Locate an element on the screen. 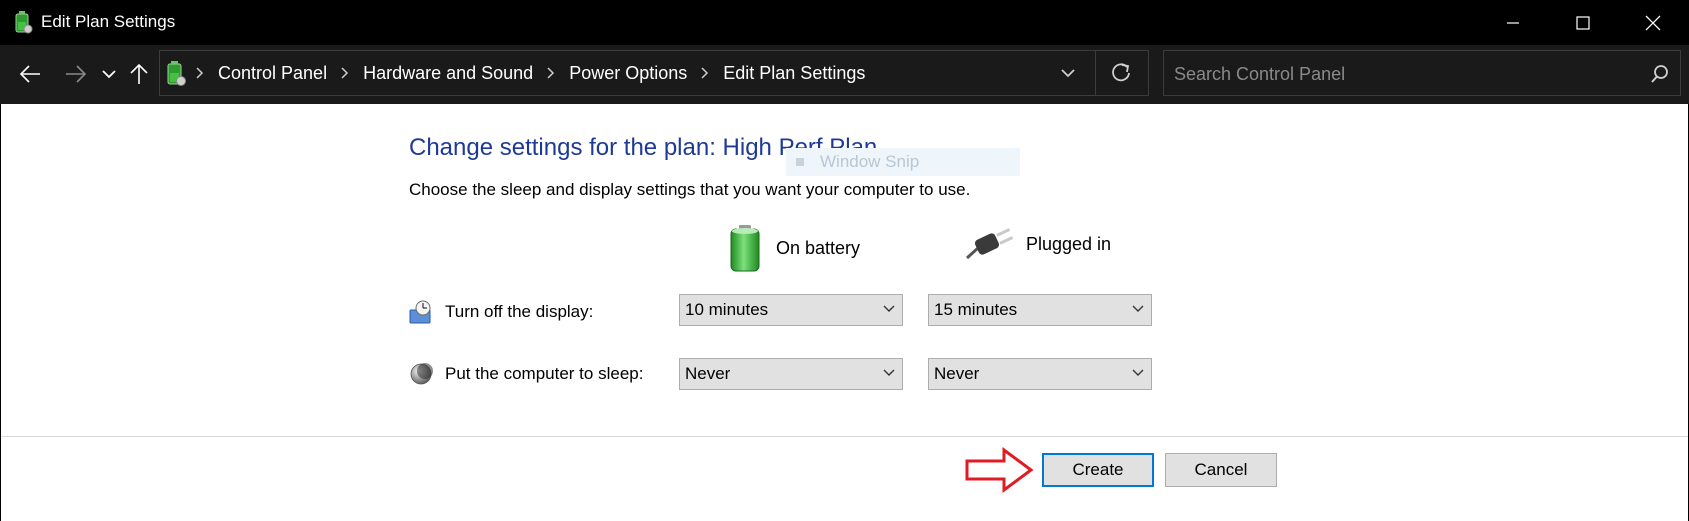 The width and height of the screenshot is (1689, 521). breadcrumb-edit-plan-settings: Edit Plan Settings is located at coordinates (794, 73).